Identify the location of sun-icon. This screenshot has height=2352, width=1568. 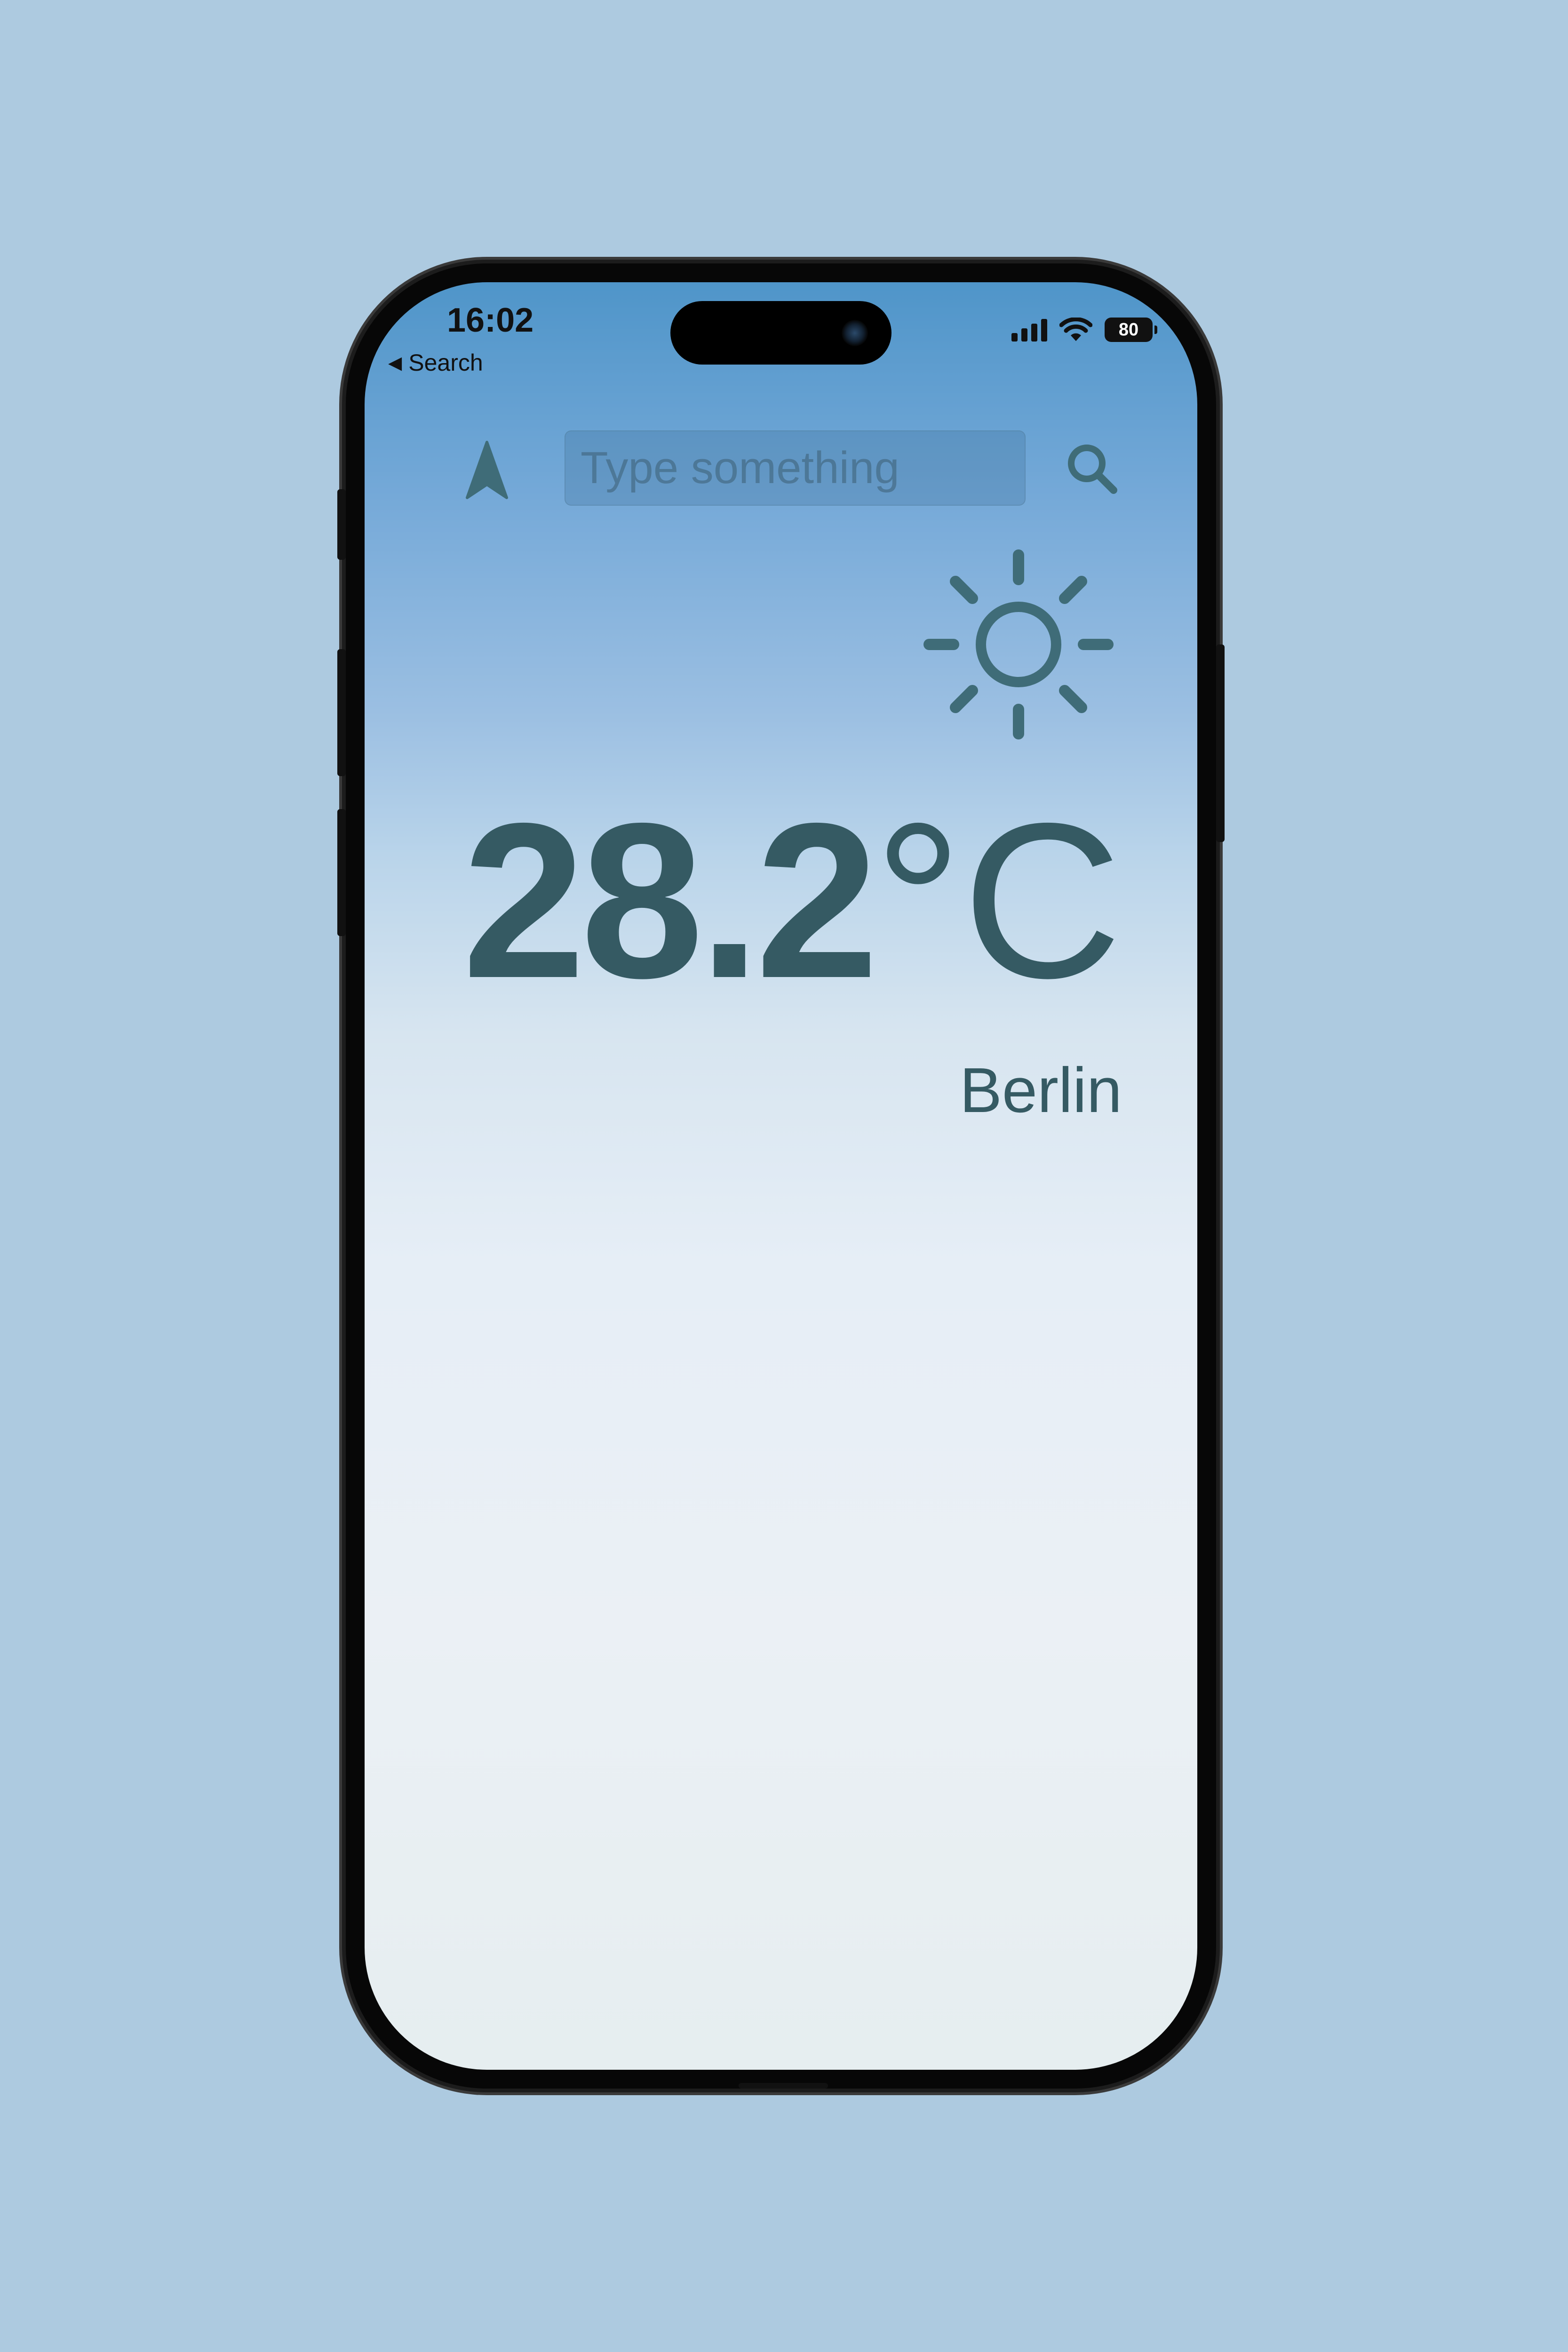
(1018, 644).